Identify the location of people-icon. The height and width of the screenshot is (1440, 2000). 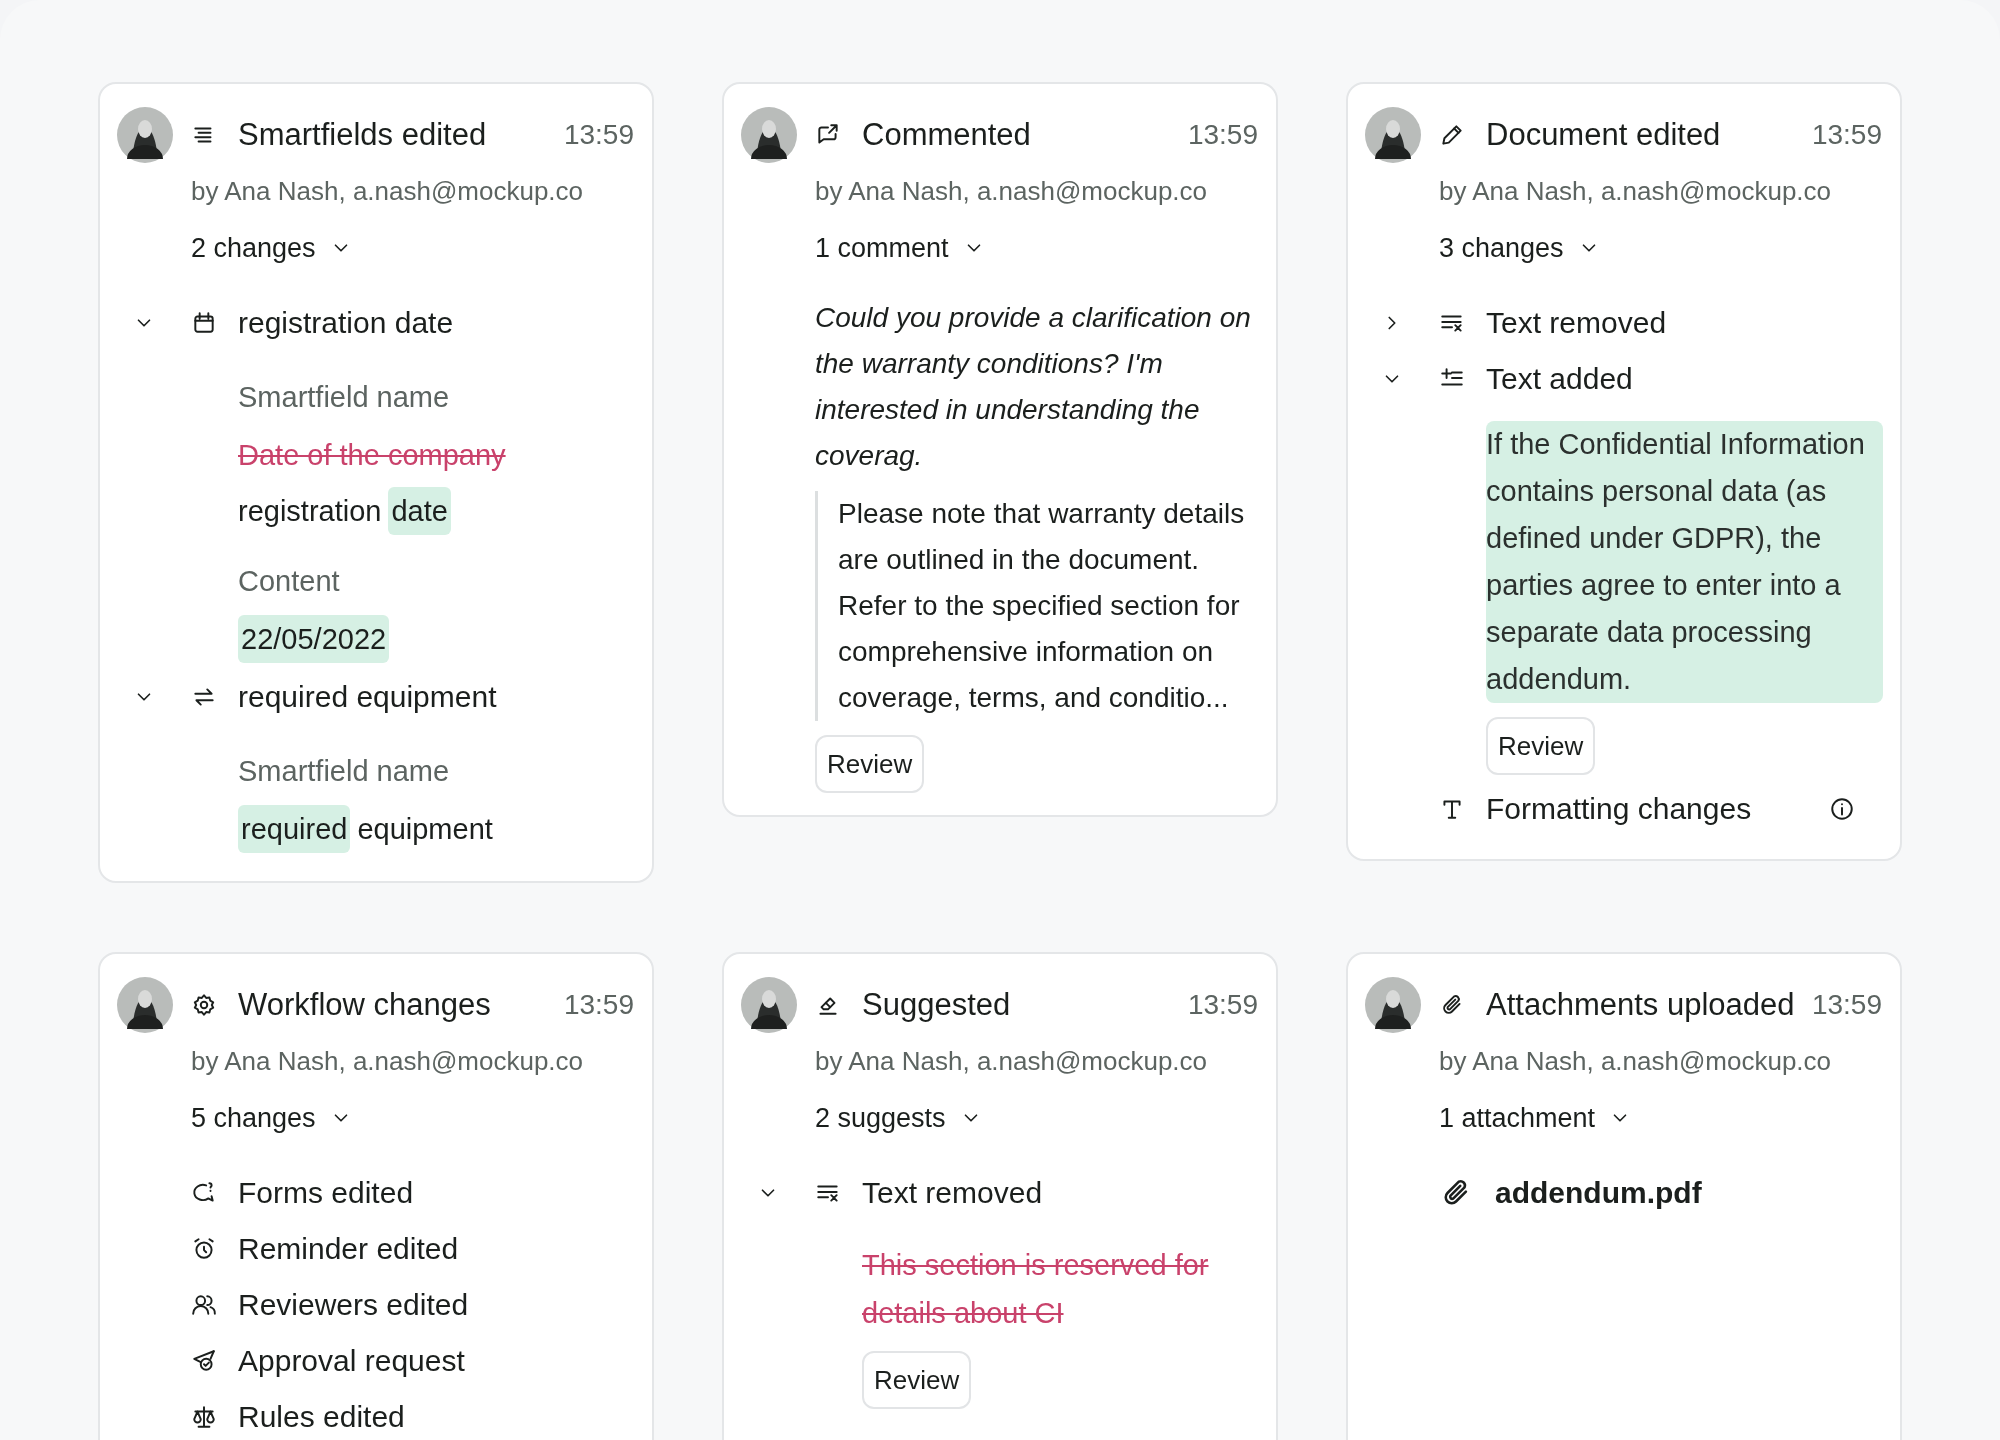
(204, 1305).